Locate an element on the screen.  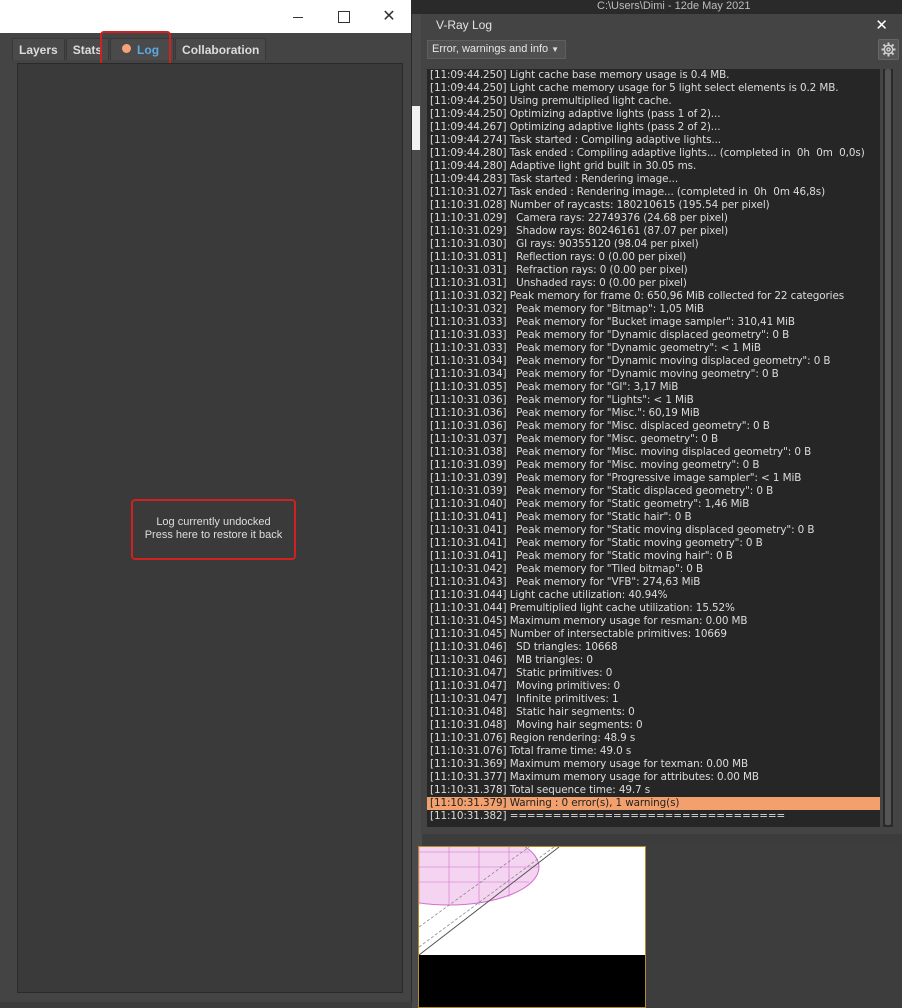
log-line: [11:10:31.047] Moving primitives: 0 is located at coordinates (525, 686).